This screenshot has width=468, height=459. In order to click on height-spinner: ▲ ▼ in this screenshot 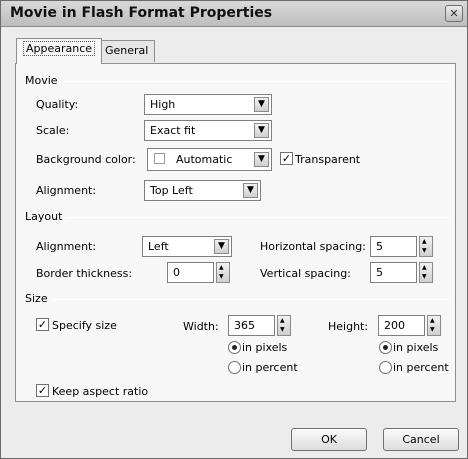, I will do `click(434, 325)`.